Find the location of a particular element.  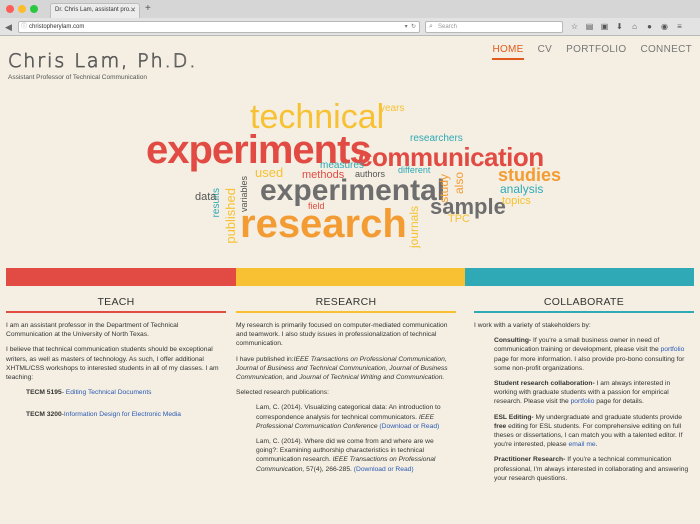

esl-text: . is located at coordinates (596, 445).